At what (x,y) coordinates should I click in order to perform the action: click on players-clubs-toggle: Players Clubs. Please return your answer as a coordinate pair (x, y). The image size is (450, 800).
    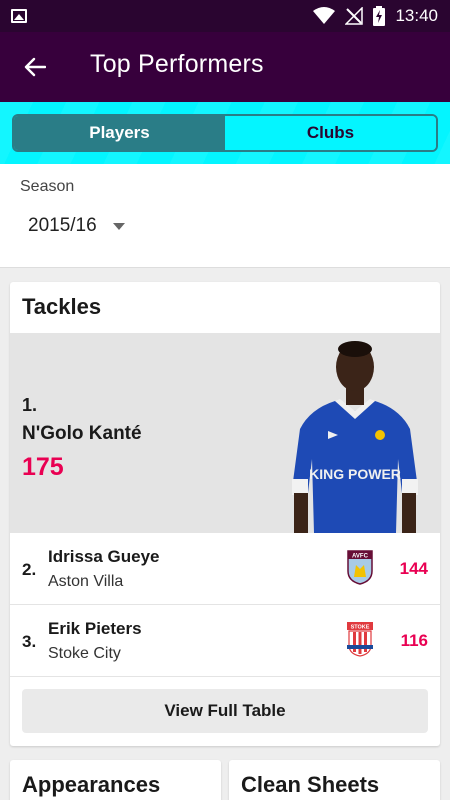
    Looking at the image, I should click on (225, 133).